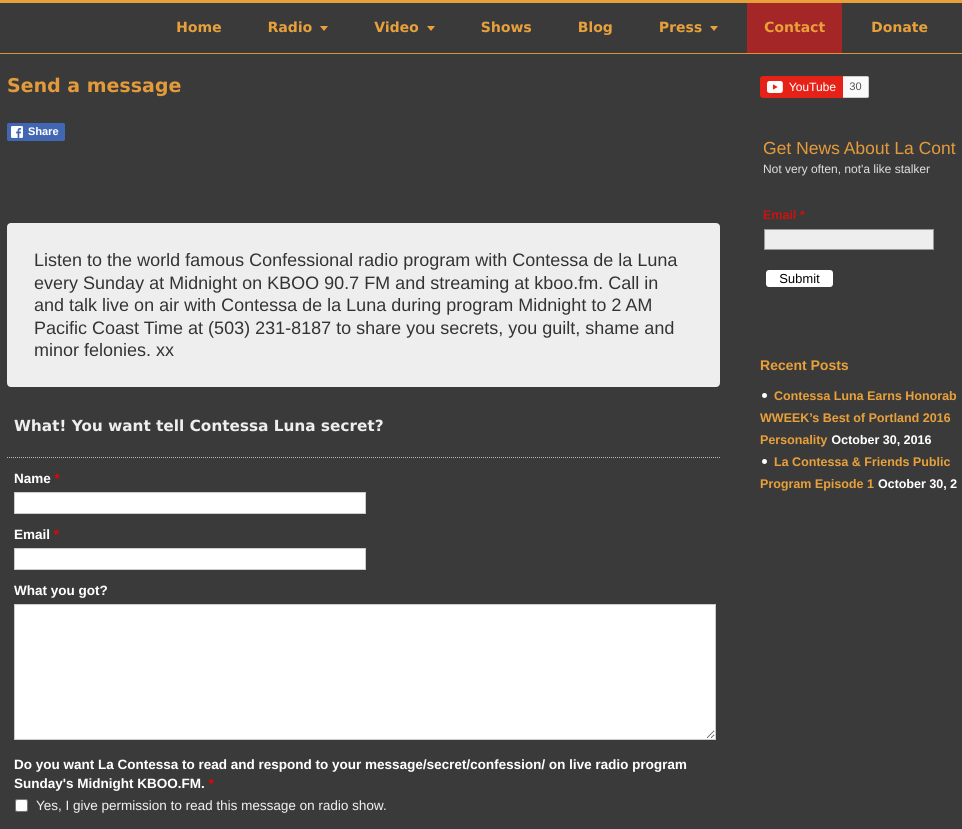  I want to click on form-title: What! You want tell Contessa Luna secret?, so click(199, 426).